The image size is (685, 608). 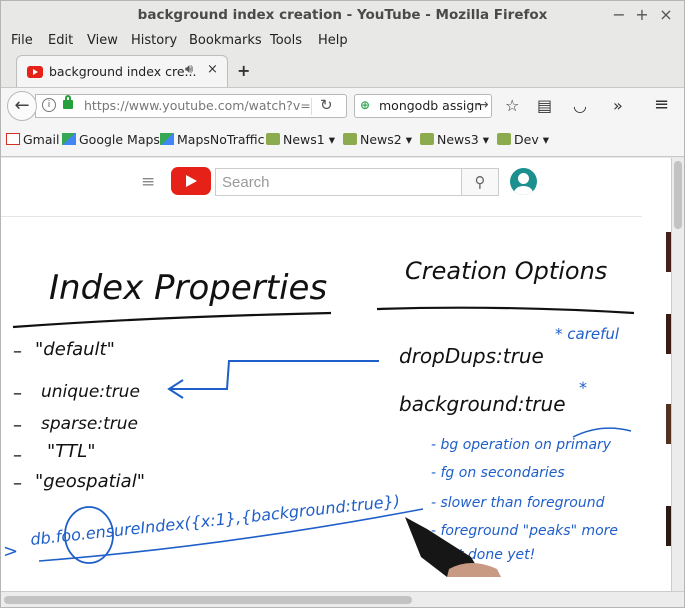 I want to click on horizontal-scrollbar, so click(x=342, y=599).